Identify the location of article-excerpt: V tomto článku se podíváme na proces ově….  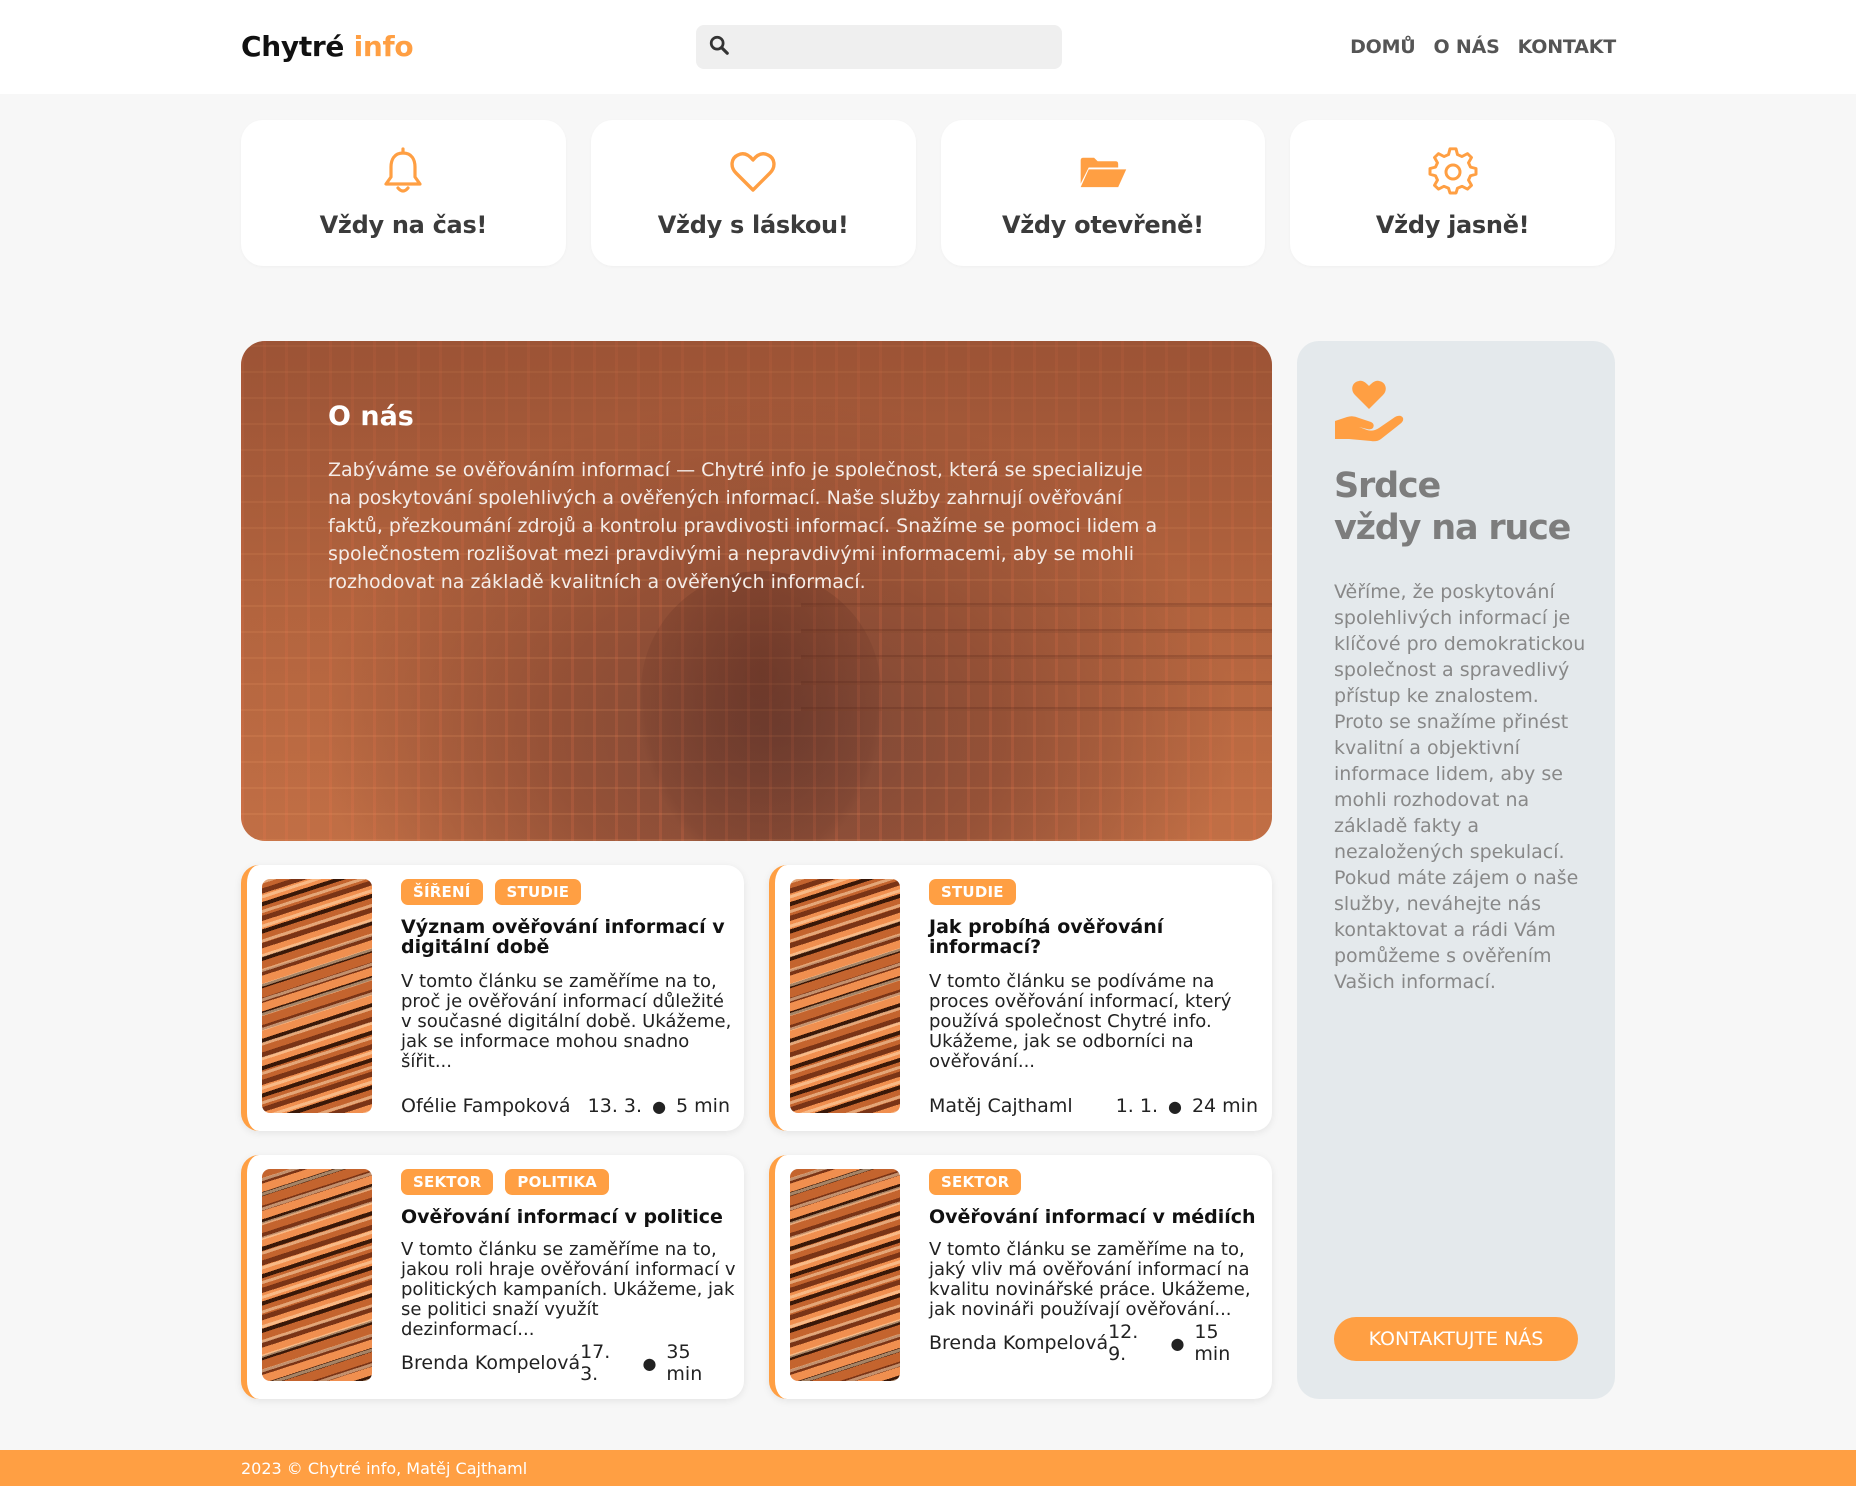
(1080, 1021).